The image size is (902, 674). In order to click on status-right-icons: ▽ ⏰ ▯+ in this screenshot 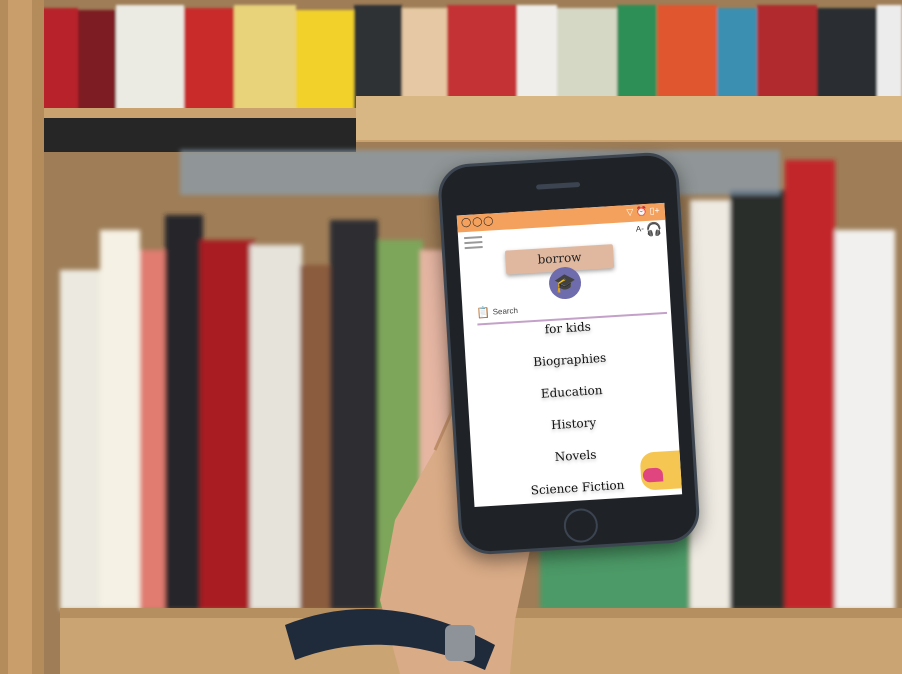, I will do `click(643, 211)`.